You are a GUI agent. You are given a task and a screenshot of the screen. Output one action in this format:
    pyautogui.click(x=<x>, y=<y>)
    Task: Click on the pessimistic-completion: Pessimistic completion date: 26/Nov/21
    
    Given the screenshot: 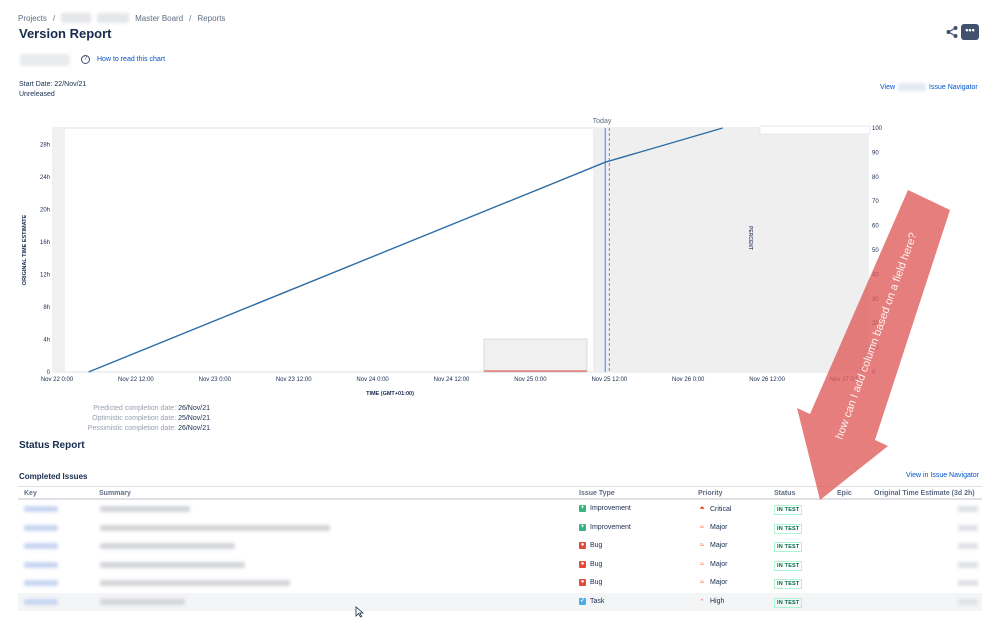 What is the action you would take?
    pyautogui.click(x=125, y=428)
    